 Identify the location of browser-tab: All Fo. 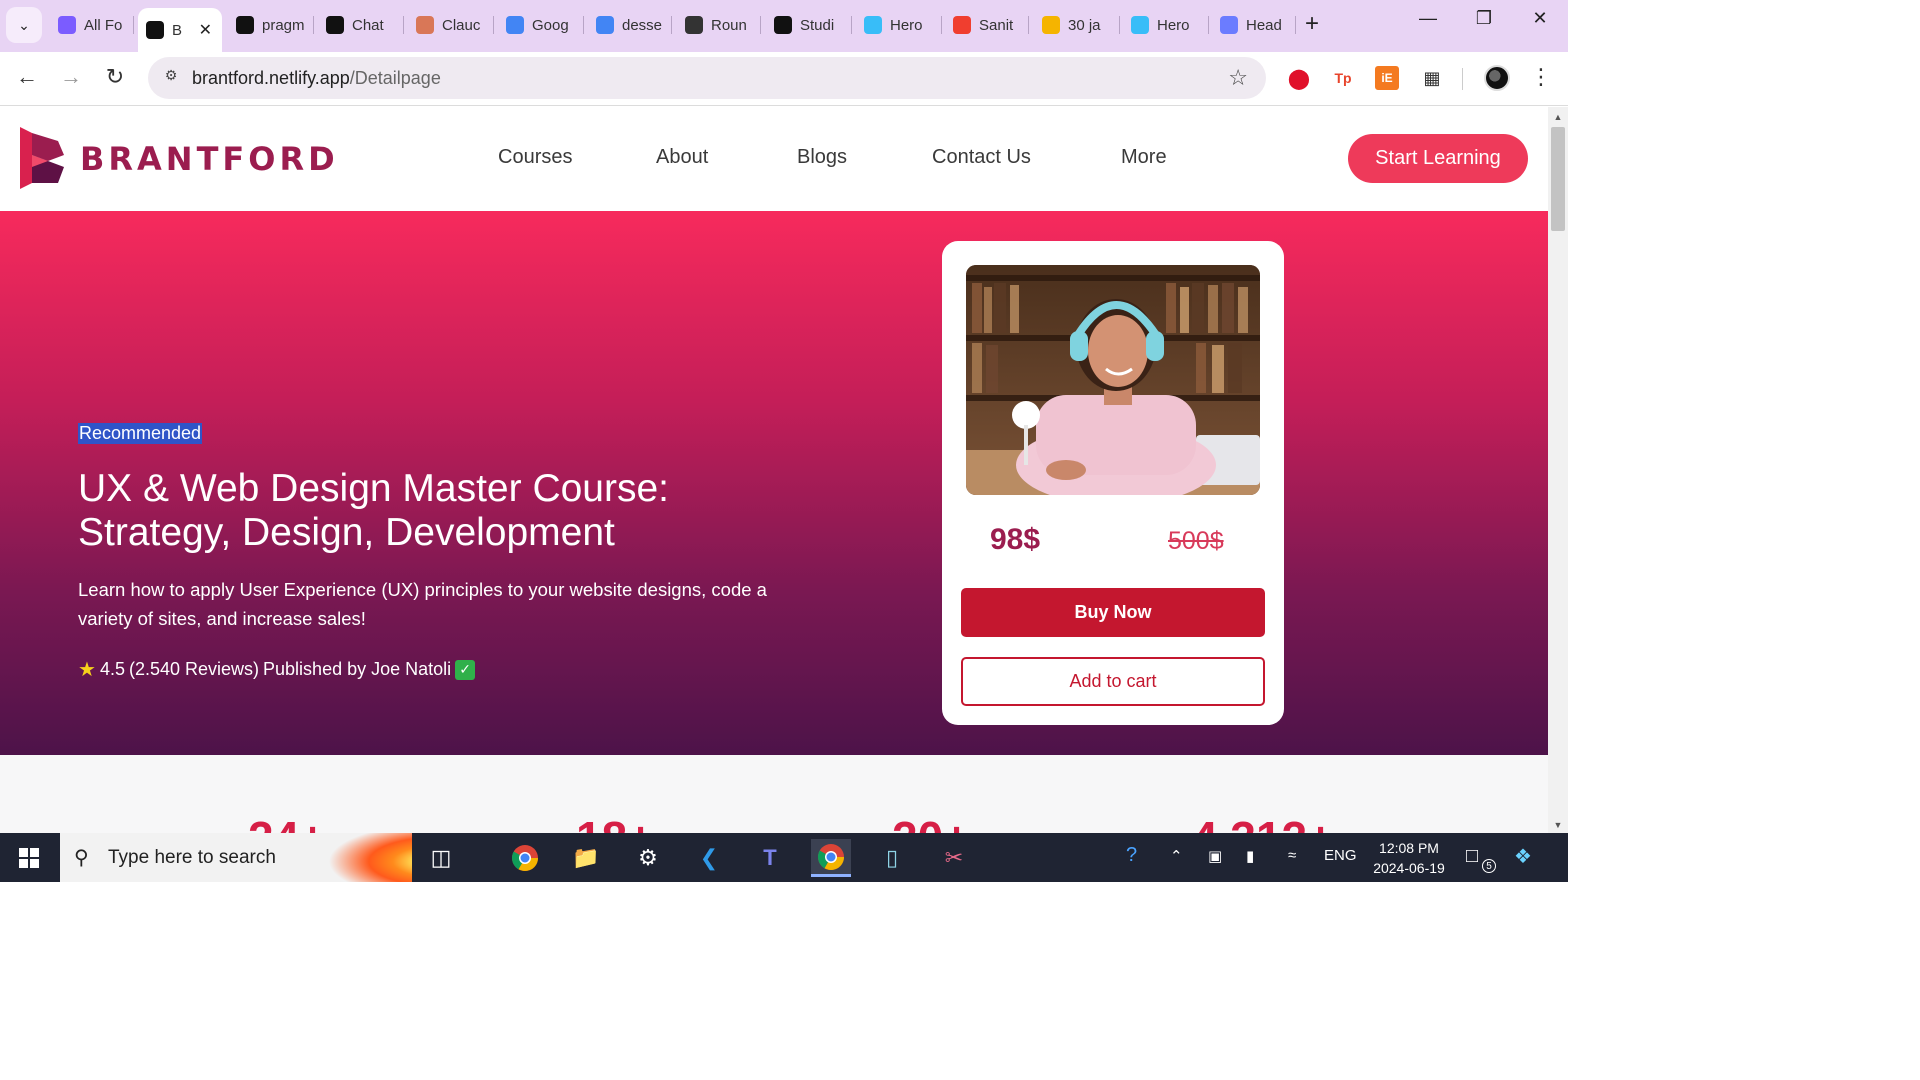
(92, 25).